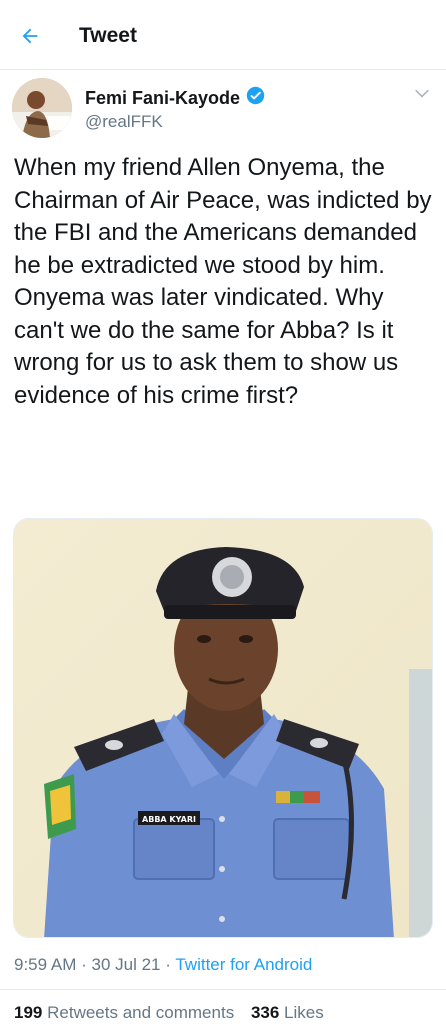 This screenshot has height=1024, width=446. Describe the element at coordinates (162, 98) in the screenshot. I see `author-name: Femi Fani-Kayode` at that location.